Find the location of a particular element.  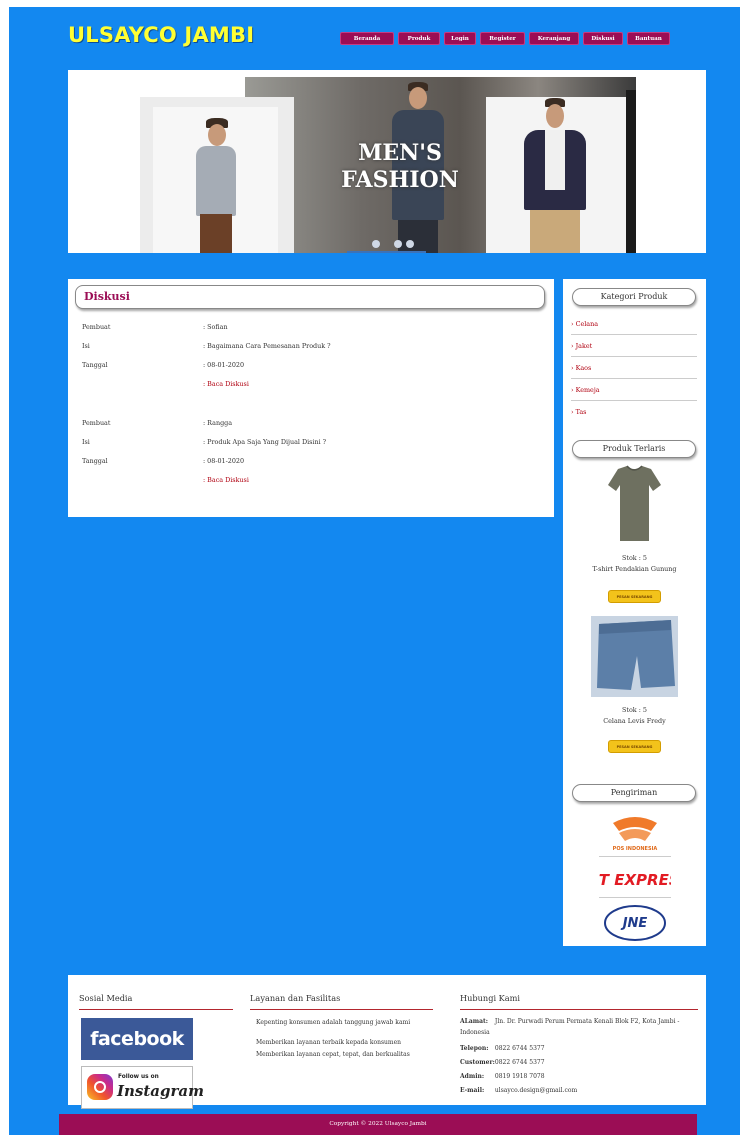

nav-register: Register is located at coordinates (502, 38).